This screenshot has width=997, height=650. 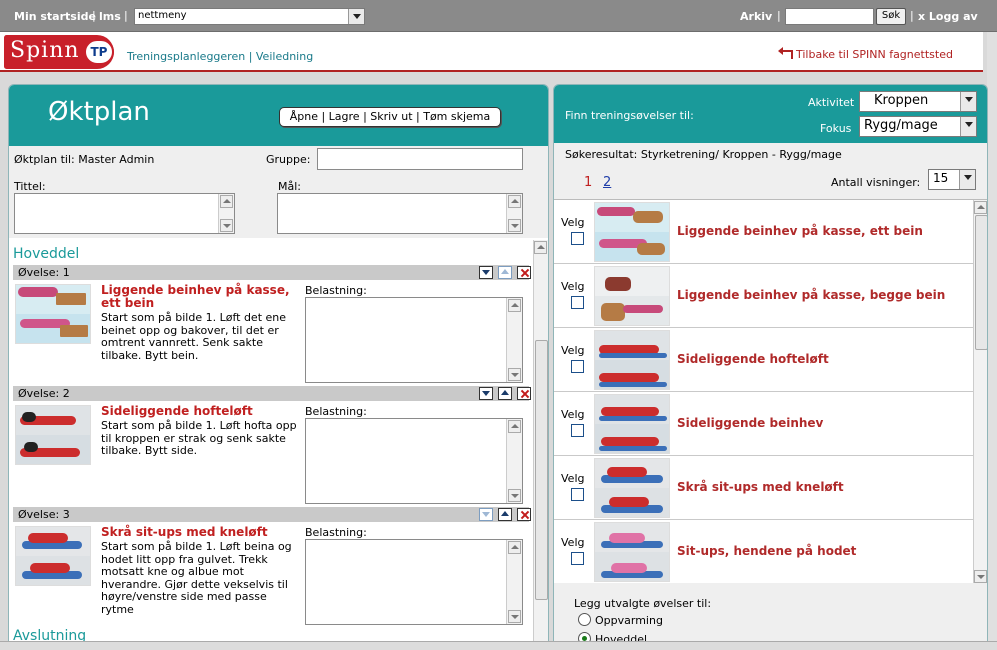 I want to click on tittel-textarea, so click(x=124, y=213).